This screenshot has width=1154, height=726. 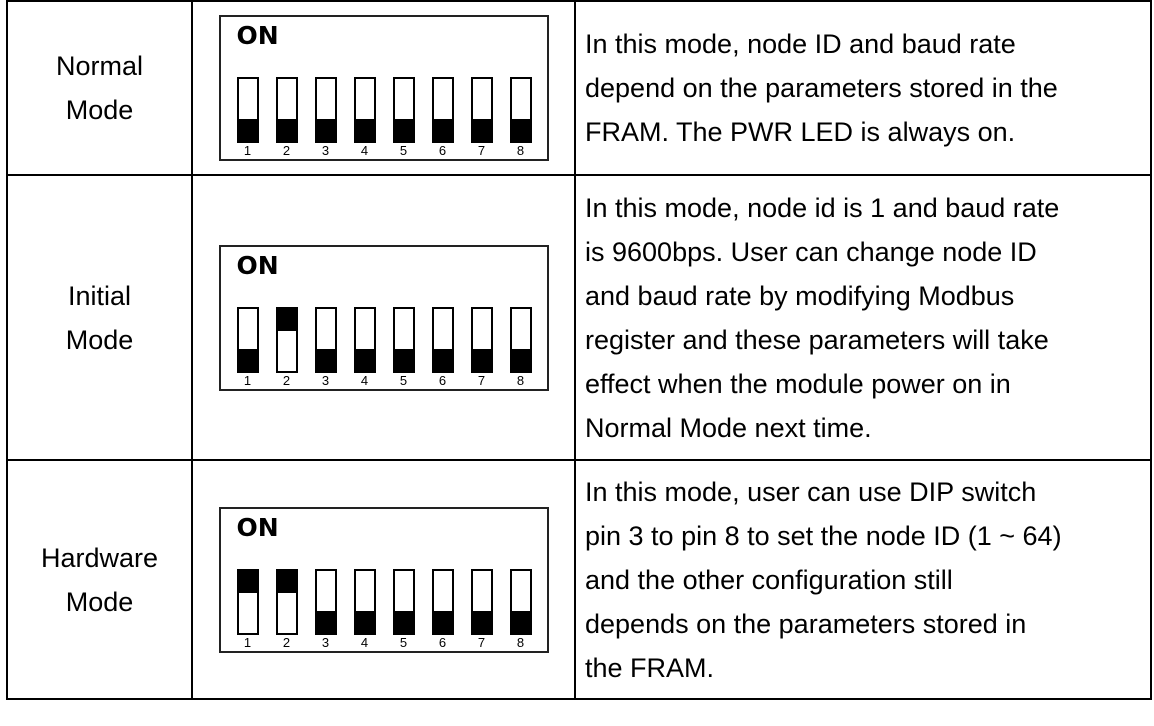 I want to click on description-line: and baud rate by modifying Modbus, so click(x=800, y=295).